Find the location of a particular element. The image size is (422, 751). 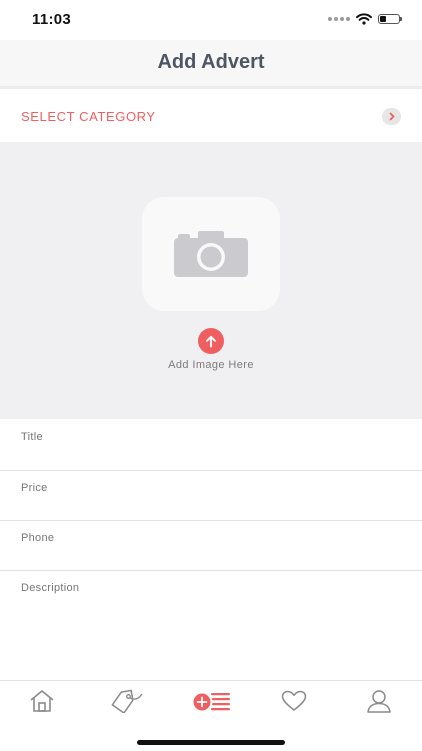

page-title: Add Advert is located at coordinates (211, 62).